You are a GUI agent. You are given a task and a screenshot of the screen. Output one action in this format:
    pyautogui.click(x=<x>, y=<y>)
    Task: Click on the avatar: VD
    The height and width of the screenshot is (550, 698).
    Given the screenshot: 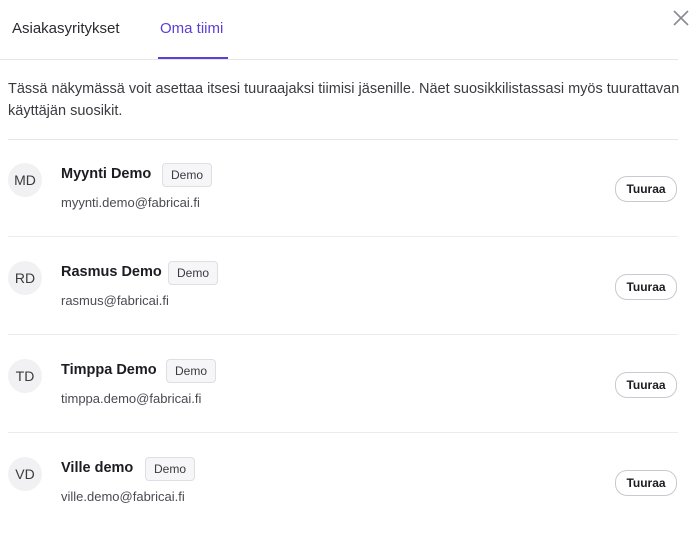 What is the action you would take?
    pyautogui.click(x=25, y=474)
    